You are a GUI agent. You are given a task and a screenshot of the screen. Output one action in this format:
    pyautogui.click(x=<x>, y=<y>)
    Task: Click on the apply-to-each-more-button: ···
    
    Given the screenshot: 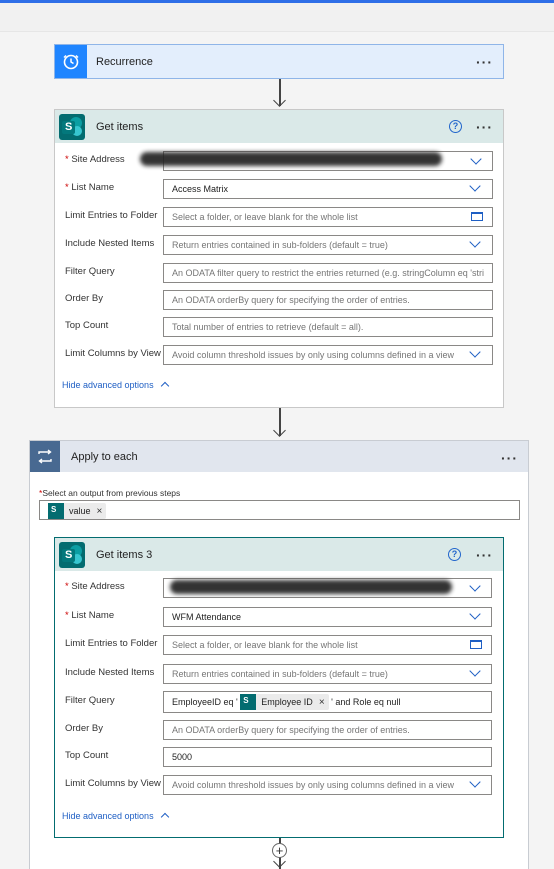 What is the action you would take?
    pyautogui.click(x=509, y=458)
    